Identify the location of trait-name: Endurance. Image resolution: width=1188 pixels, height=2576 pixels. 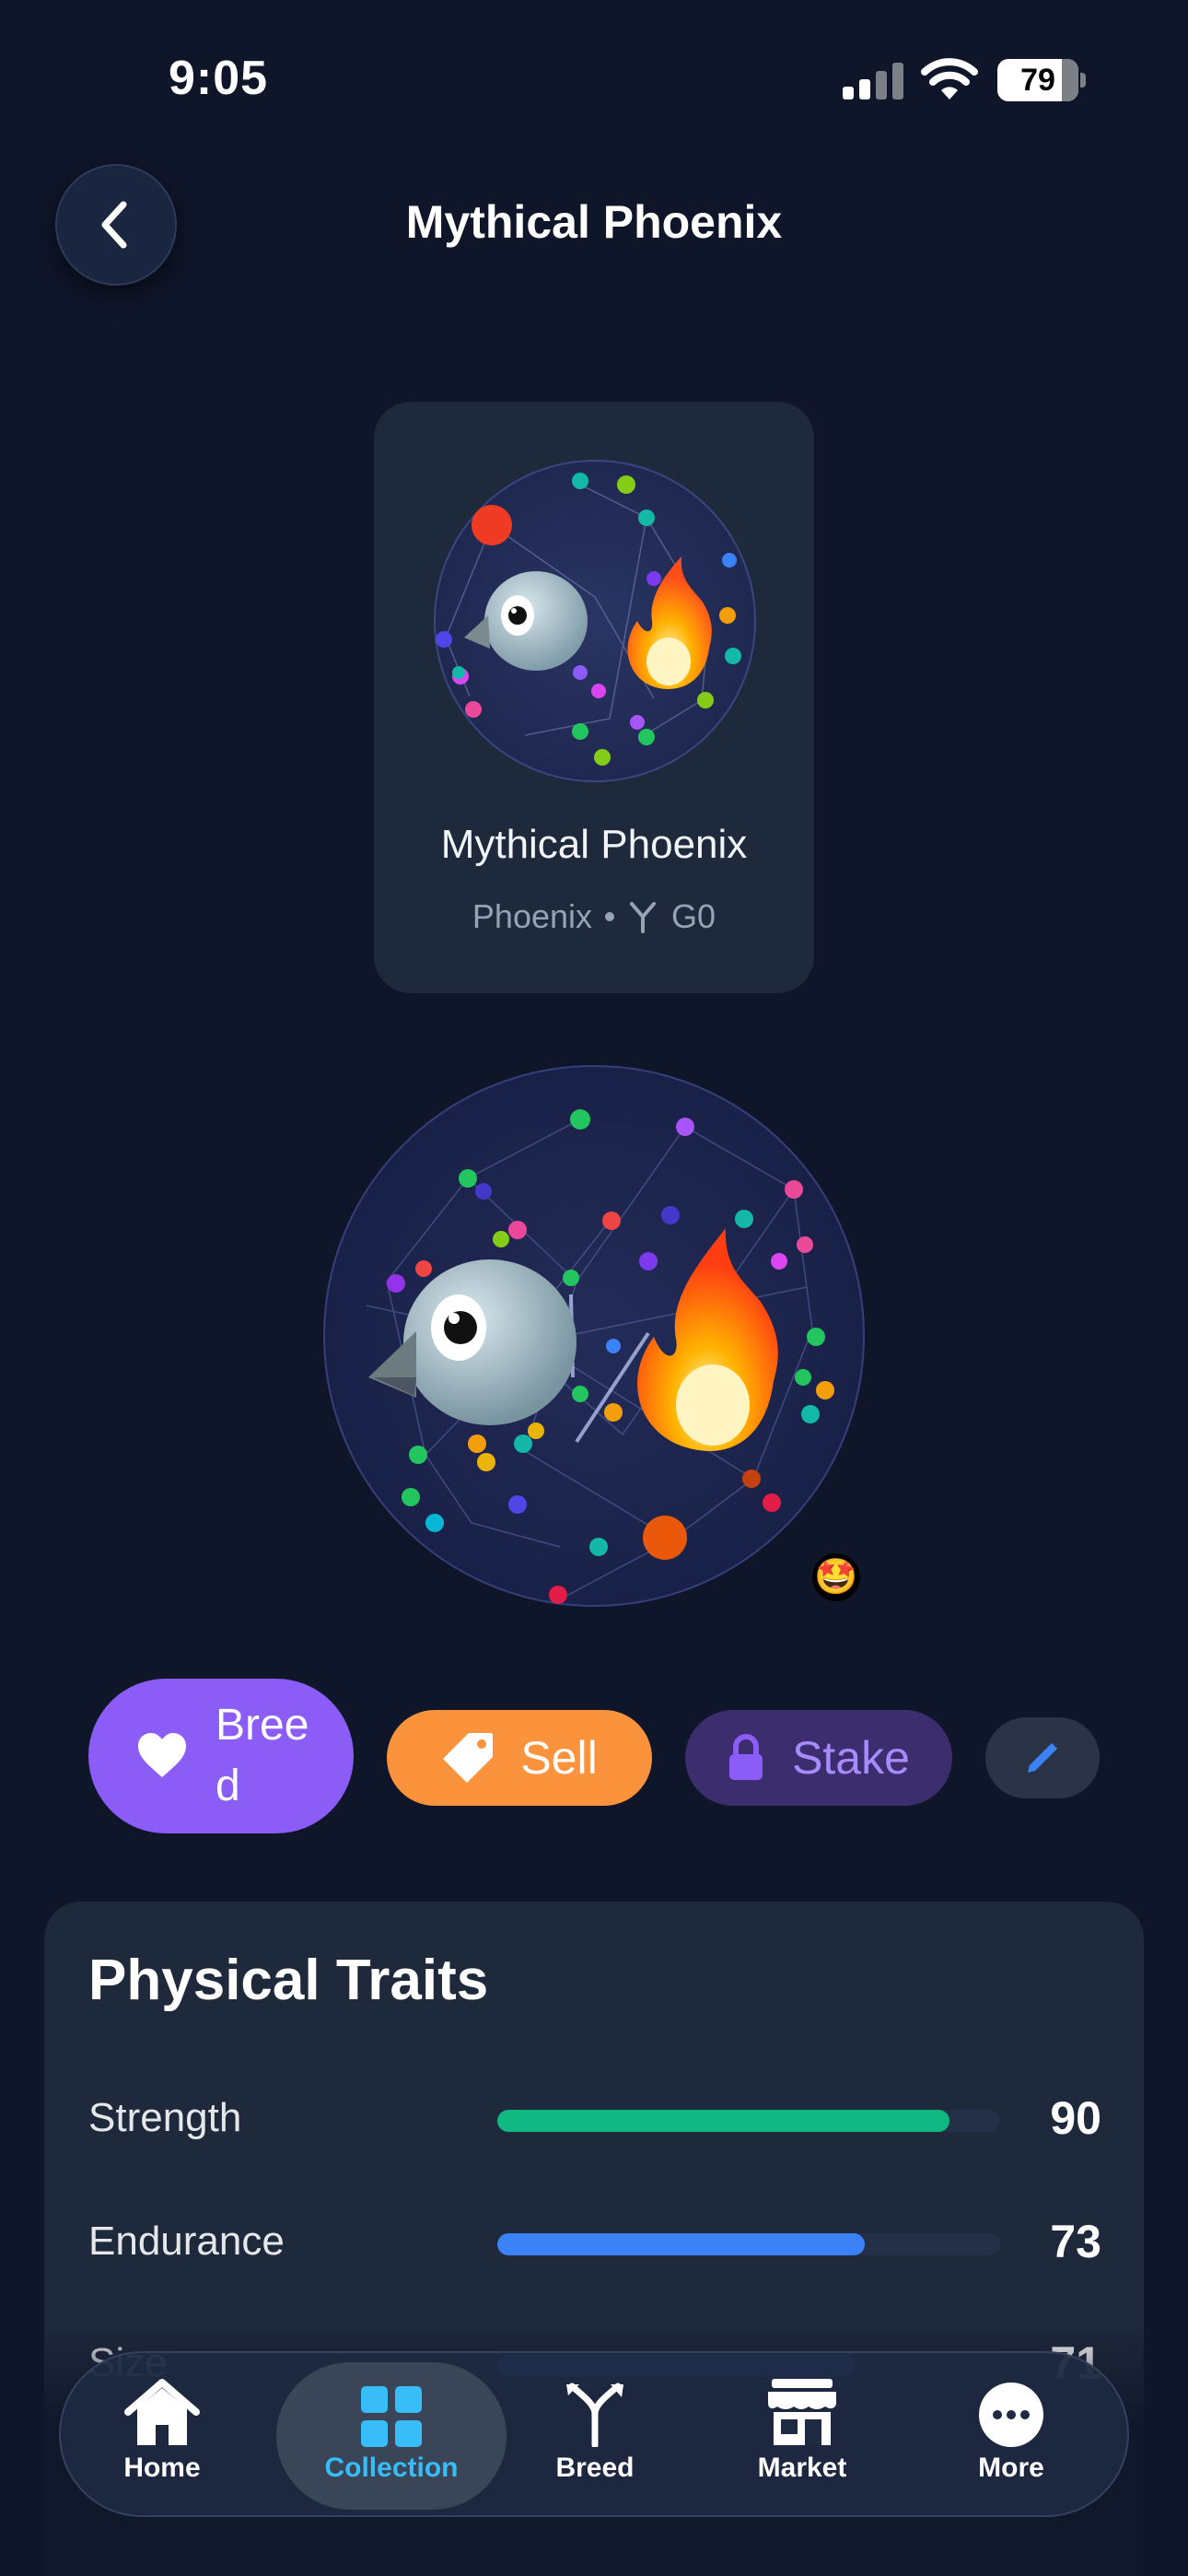
(186, 2241).